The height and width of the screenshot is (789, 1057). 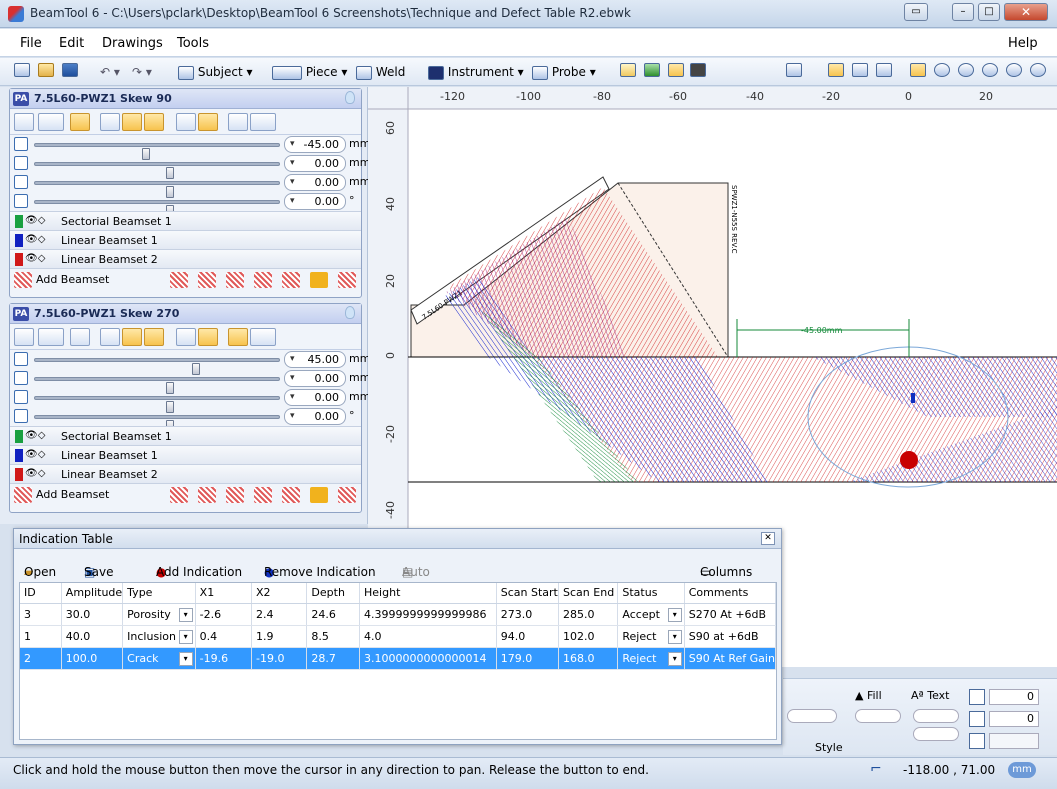 I want to click on table-cell: S270 At +6dB, so click(x=730, y=614).